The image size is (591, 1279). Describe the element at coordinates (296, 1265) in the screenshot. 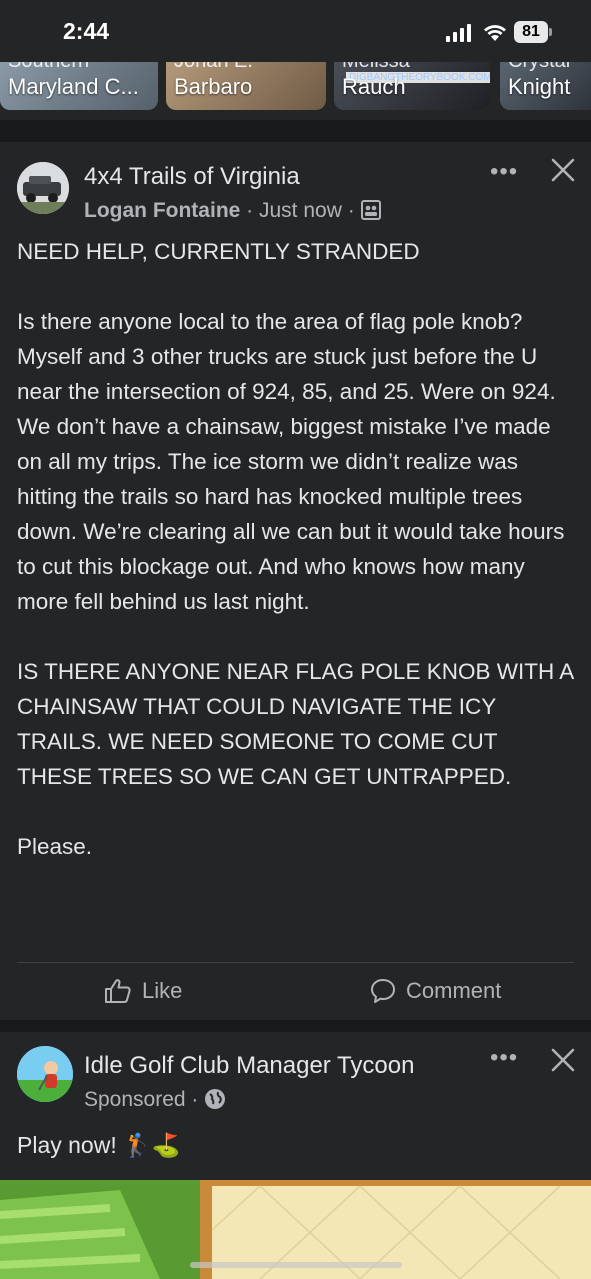

I see `home-indicator` at that location.